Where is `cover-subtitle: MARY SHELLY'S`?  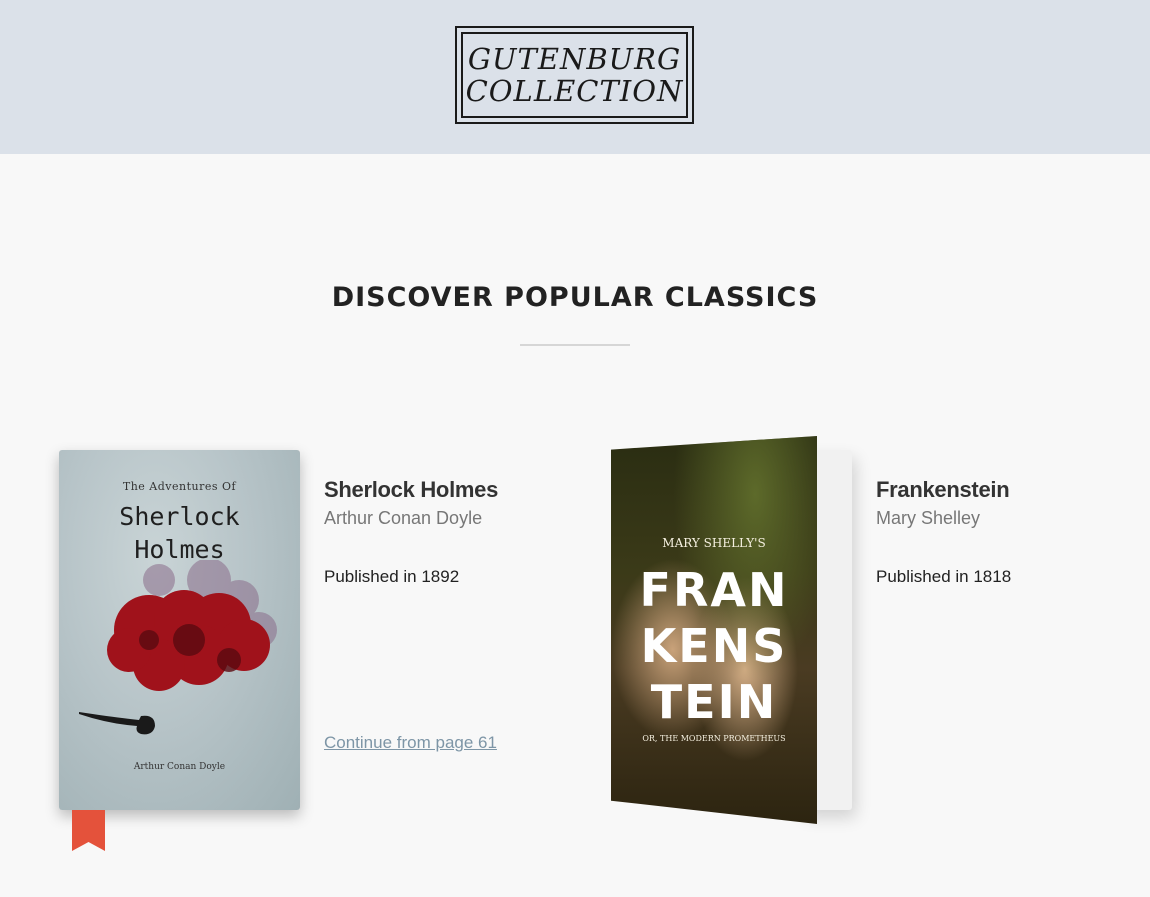 cover-subtitle: MARY SHELLY'S is located at coordinates (714, 543).